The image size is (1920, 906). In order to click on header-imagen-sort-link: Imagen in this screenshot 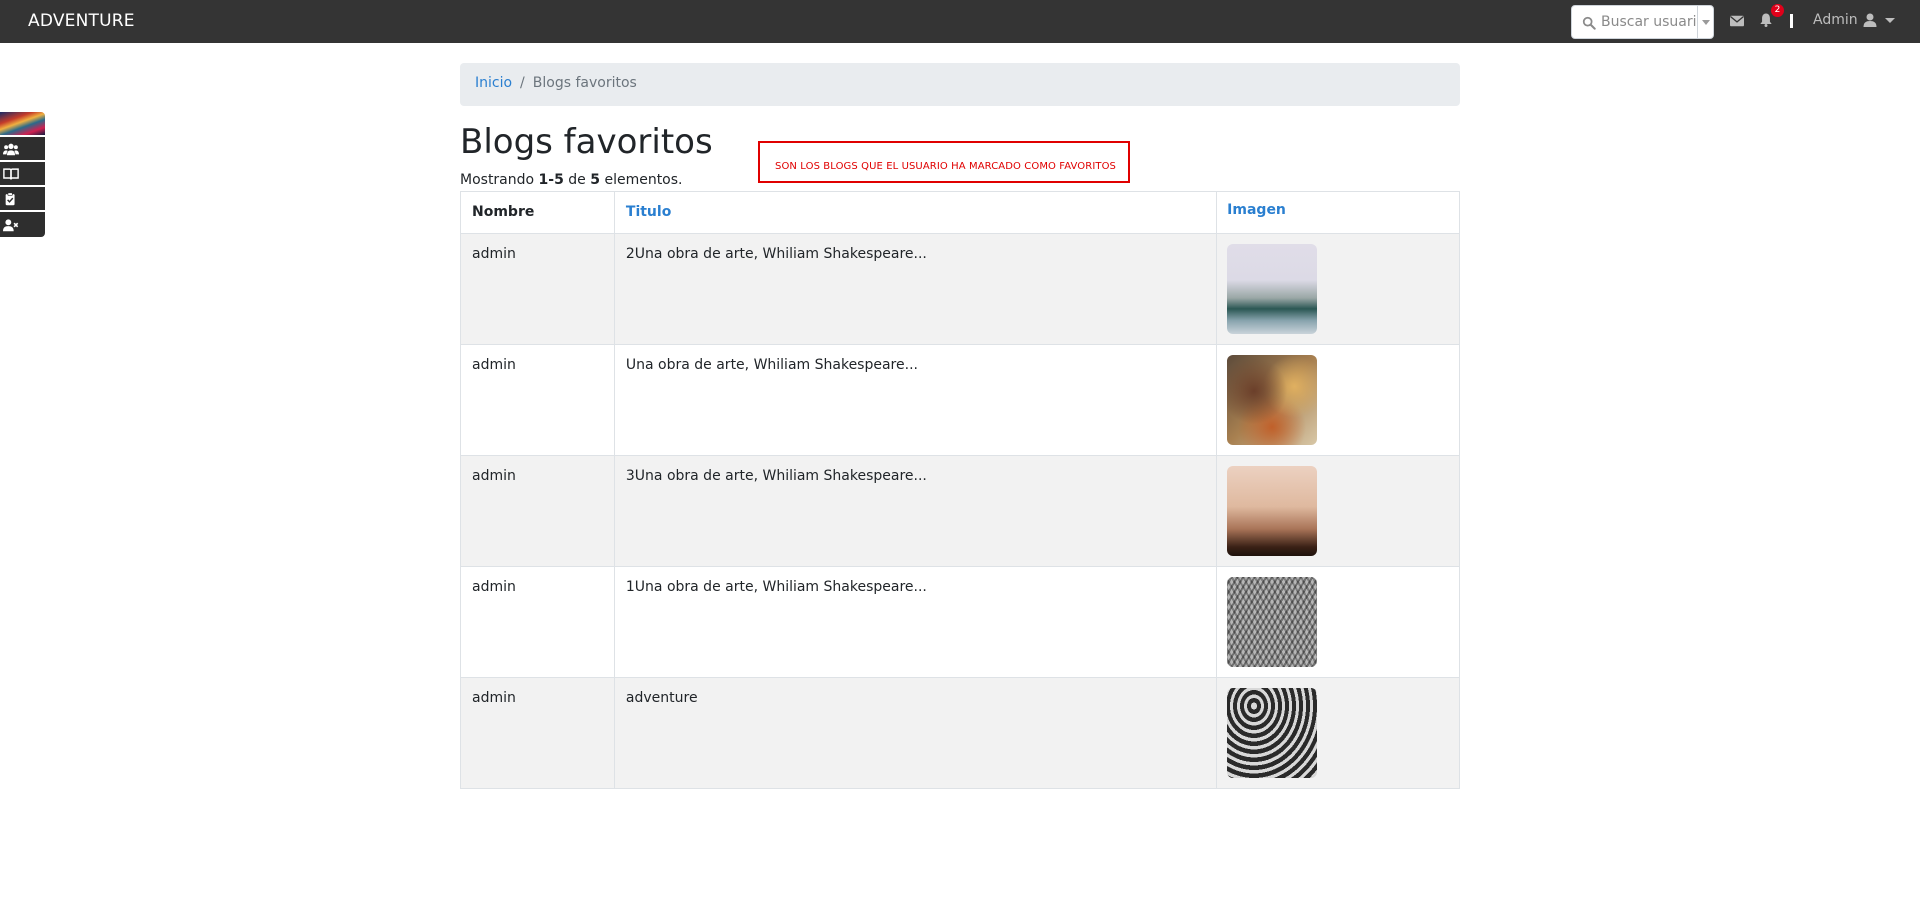, I will do `click(1338, 212)`.